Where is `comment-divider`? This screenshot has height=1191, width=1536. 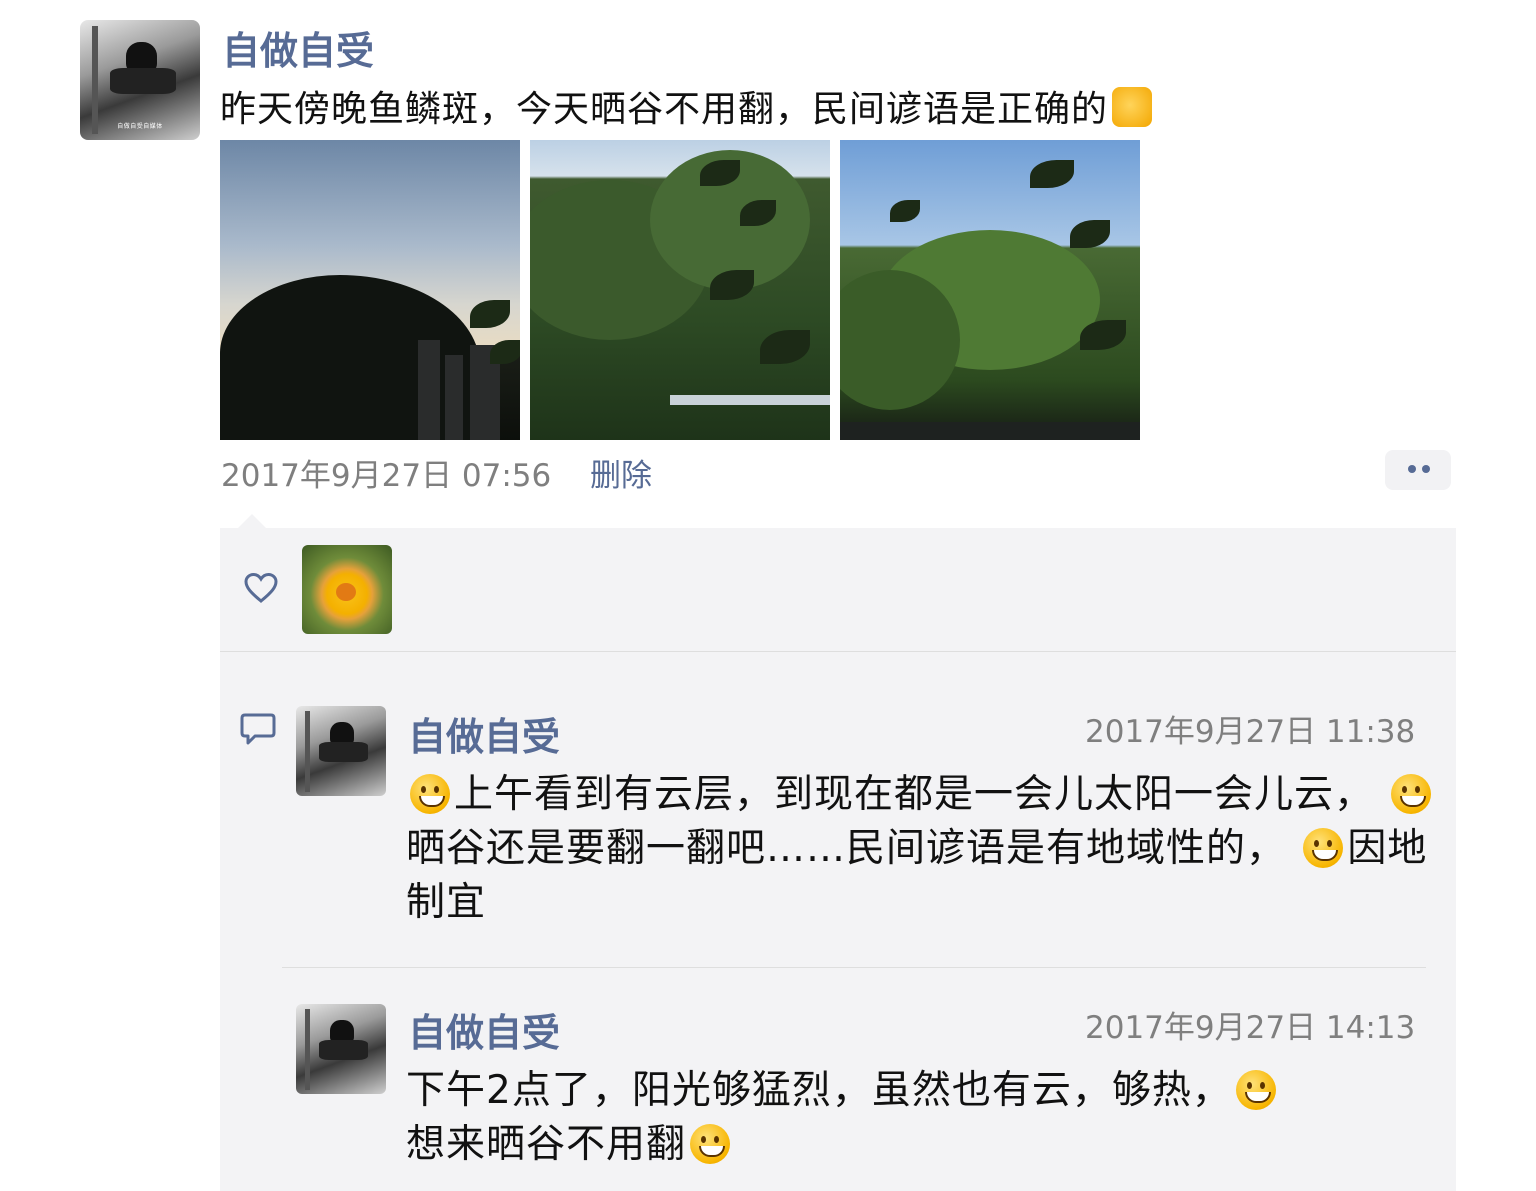 comment-divider is located at coordinates (854, 967).